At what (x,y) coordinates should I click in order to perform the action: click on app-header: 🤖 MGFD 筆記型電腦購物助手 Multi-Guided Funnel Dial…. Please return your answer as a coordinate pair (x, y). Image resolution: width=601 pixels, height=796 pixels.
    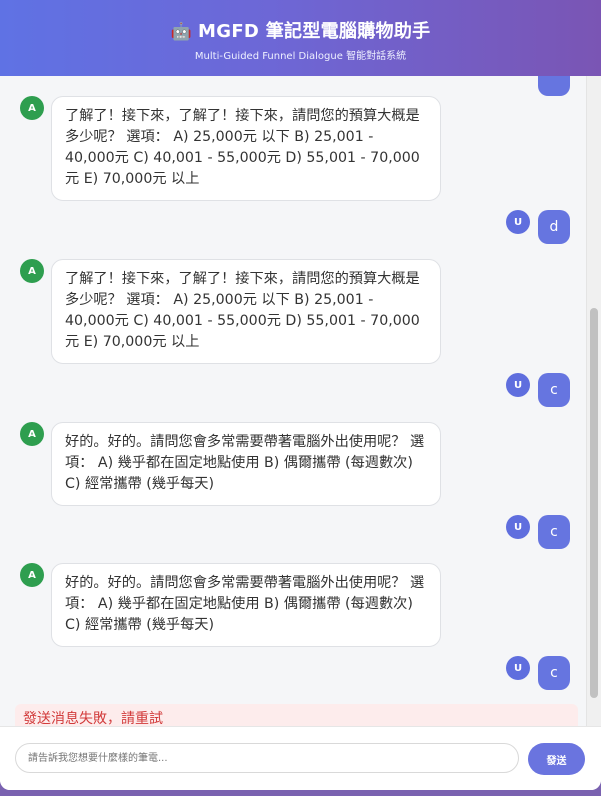
    Looking at the image, I should click on (300, 38).